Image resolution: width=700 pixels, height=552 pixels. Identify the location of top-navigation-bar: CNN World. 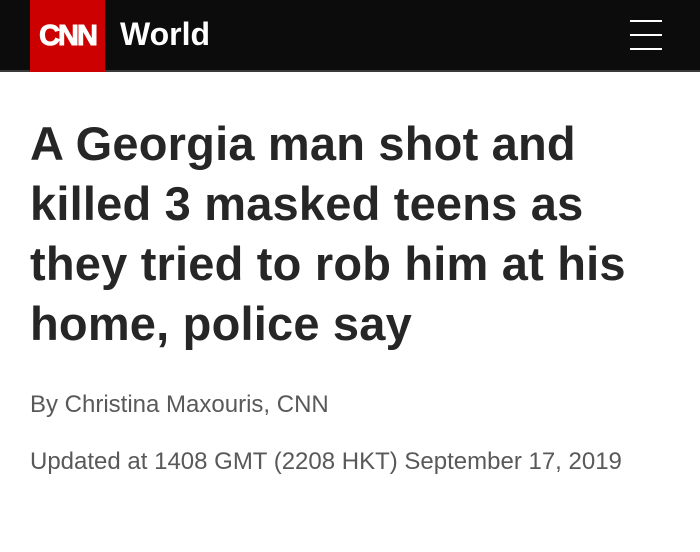
(350, 36).